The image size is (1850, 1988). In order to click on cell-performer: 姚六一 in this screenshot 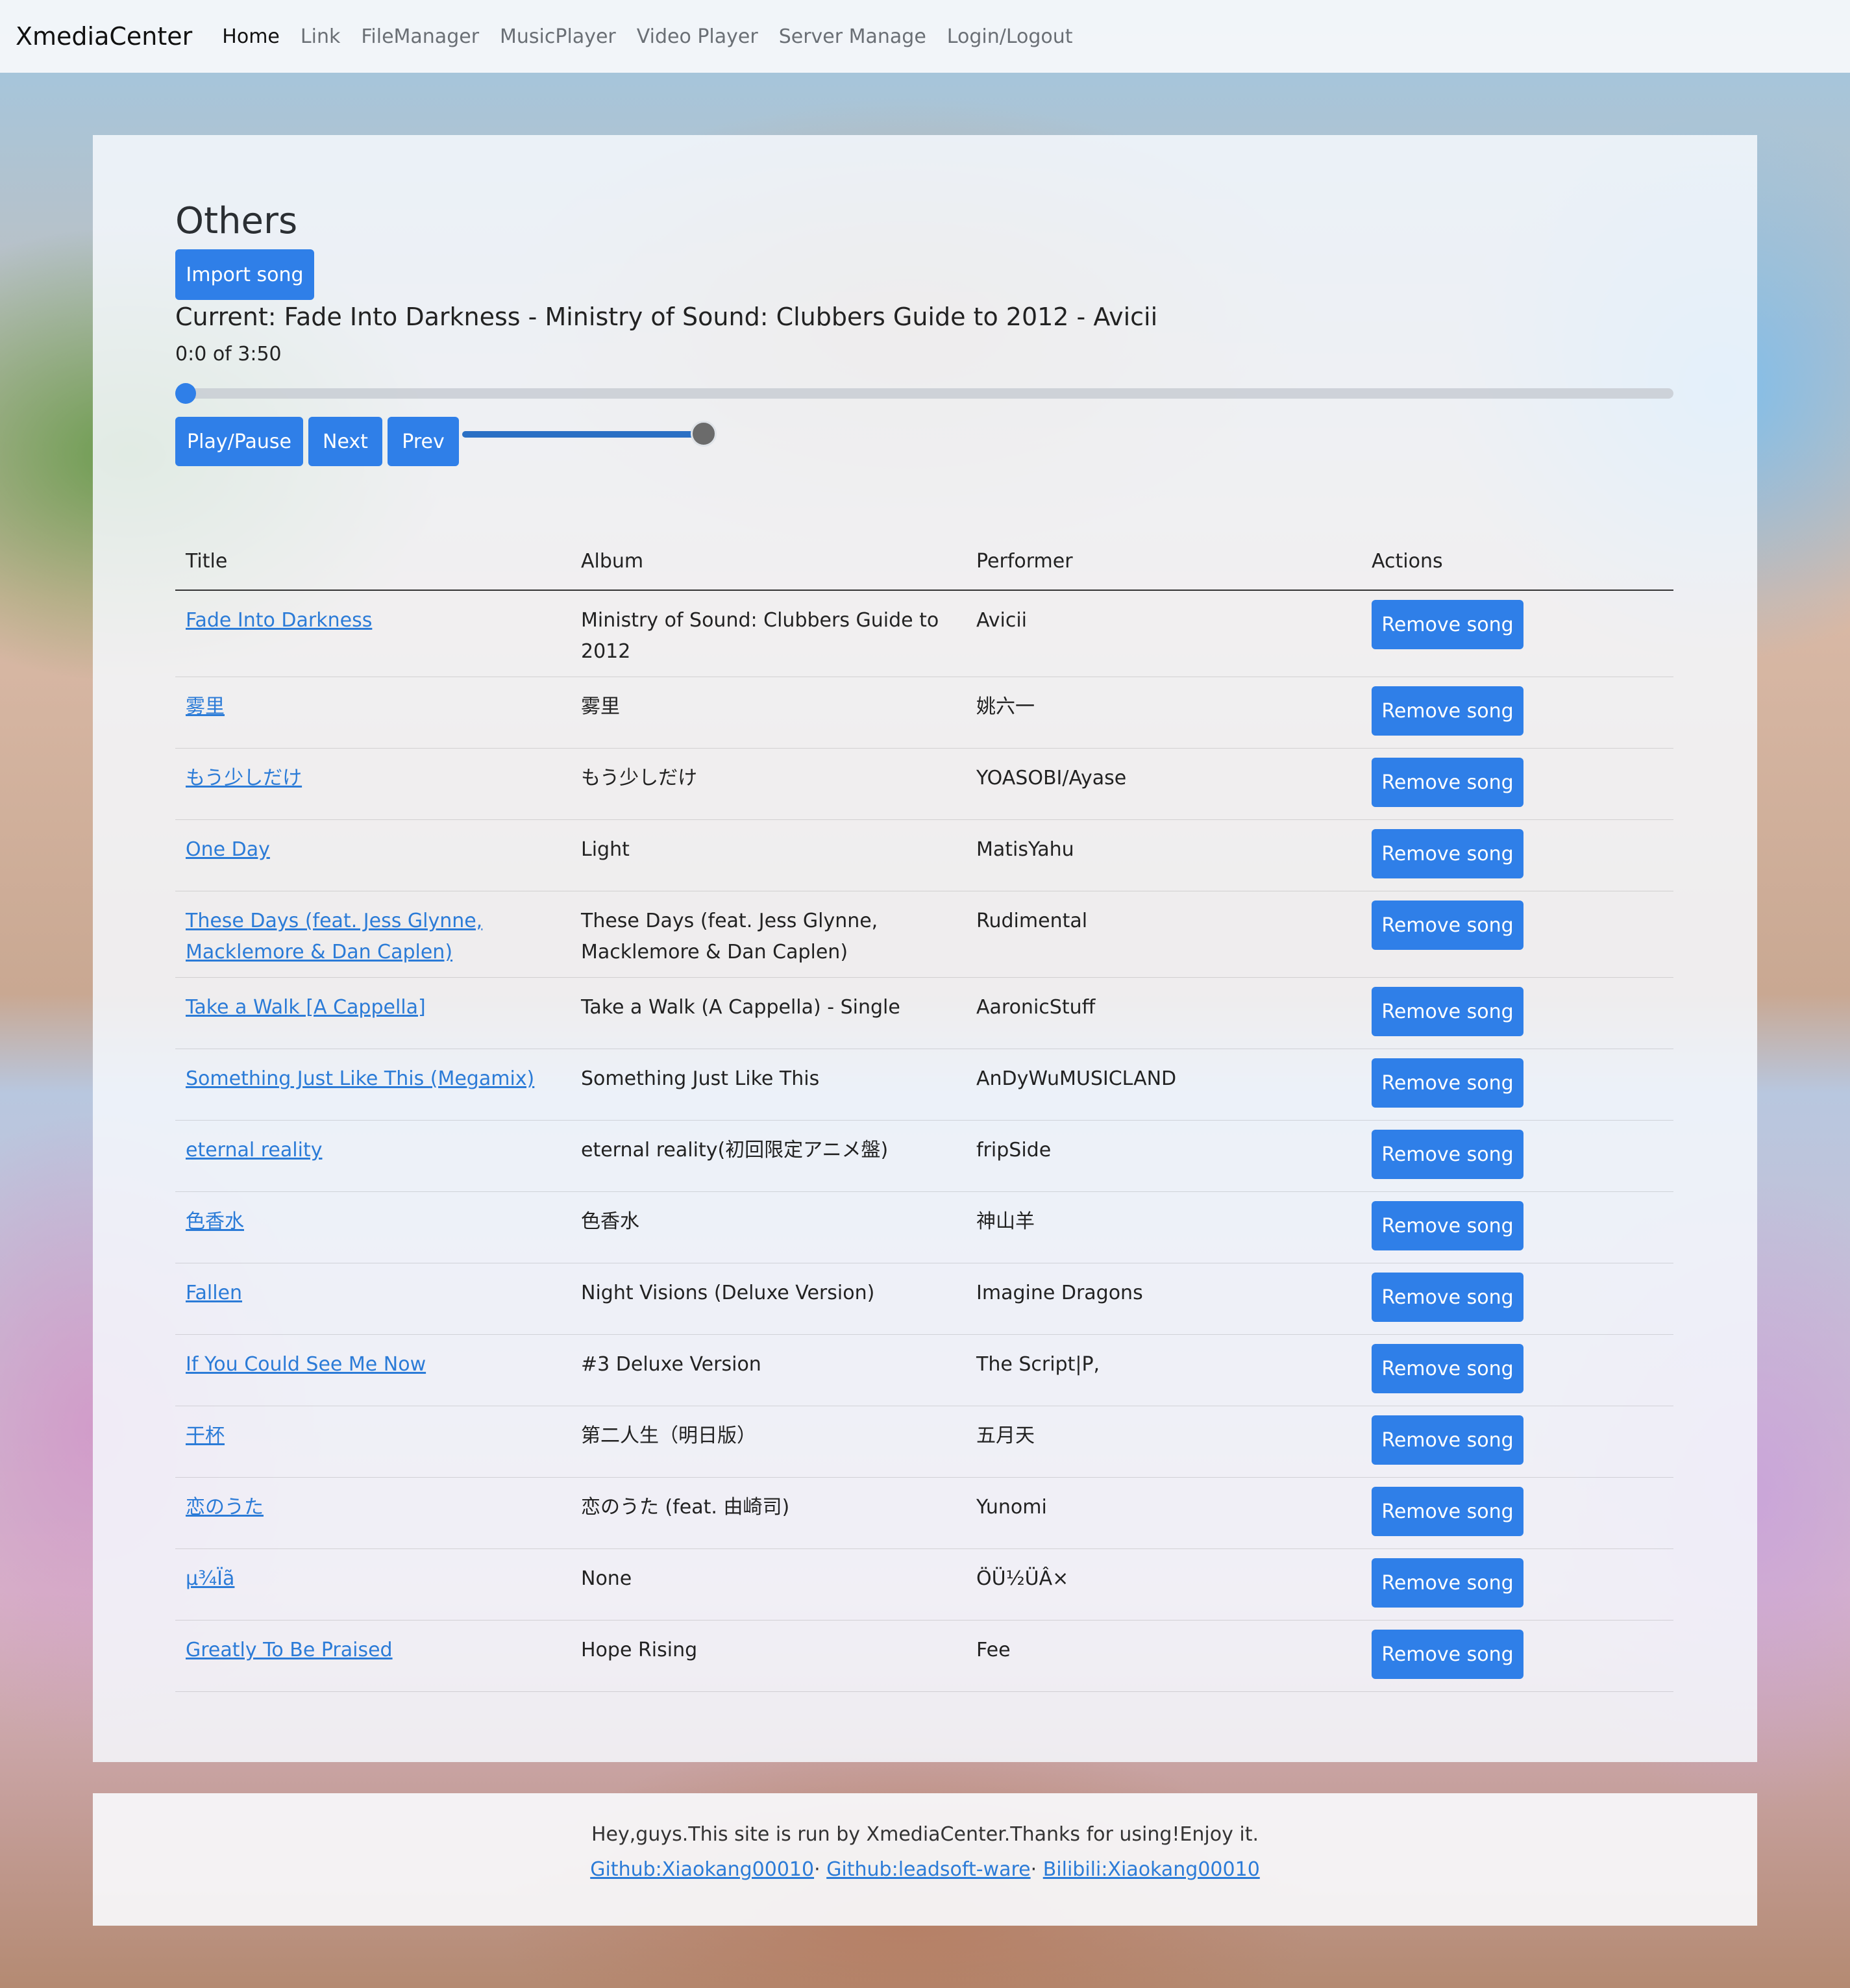, I will do `click(1163, 713)`.